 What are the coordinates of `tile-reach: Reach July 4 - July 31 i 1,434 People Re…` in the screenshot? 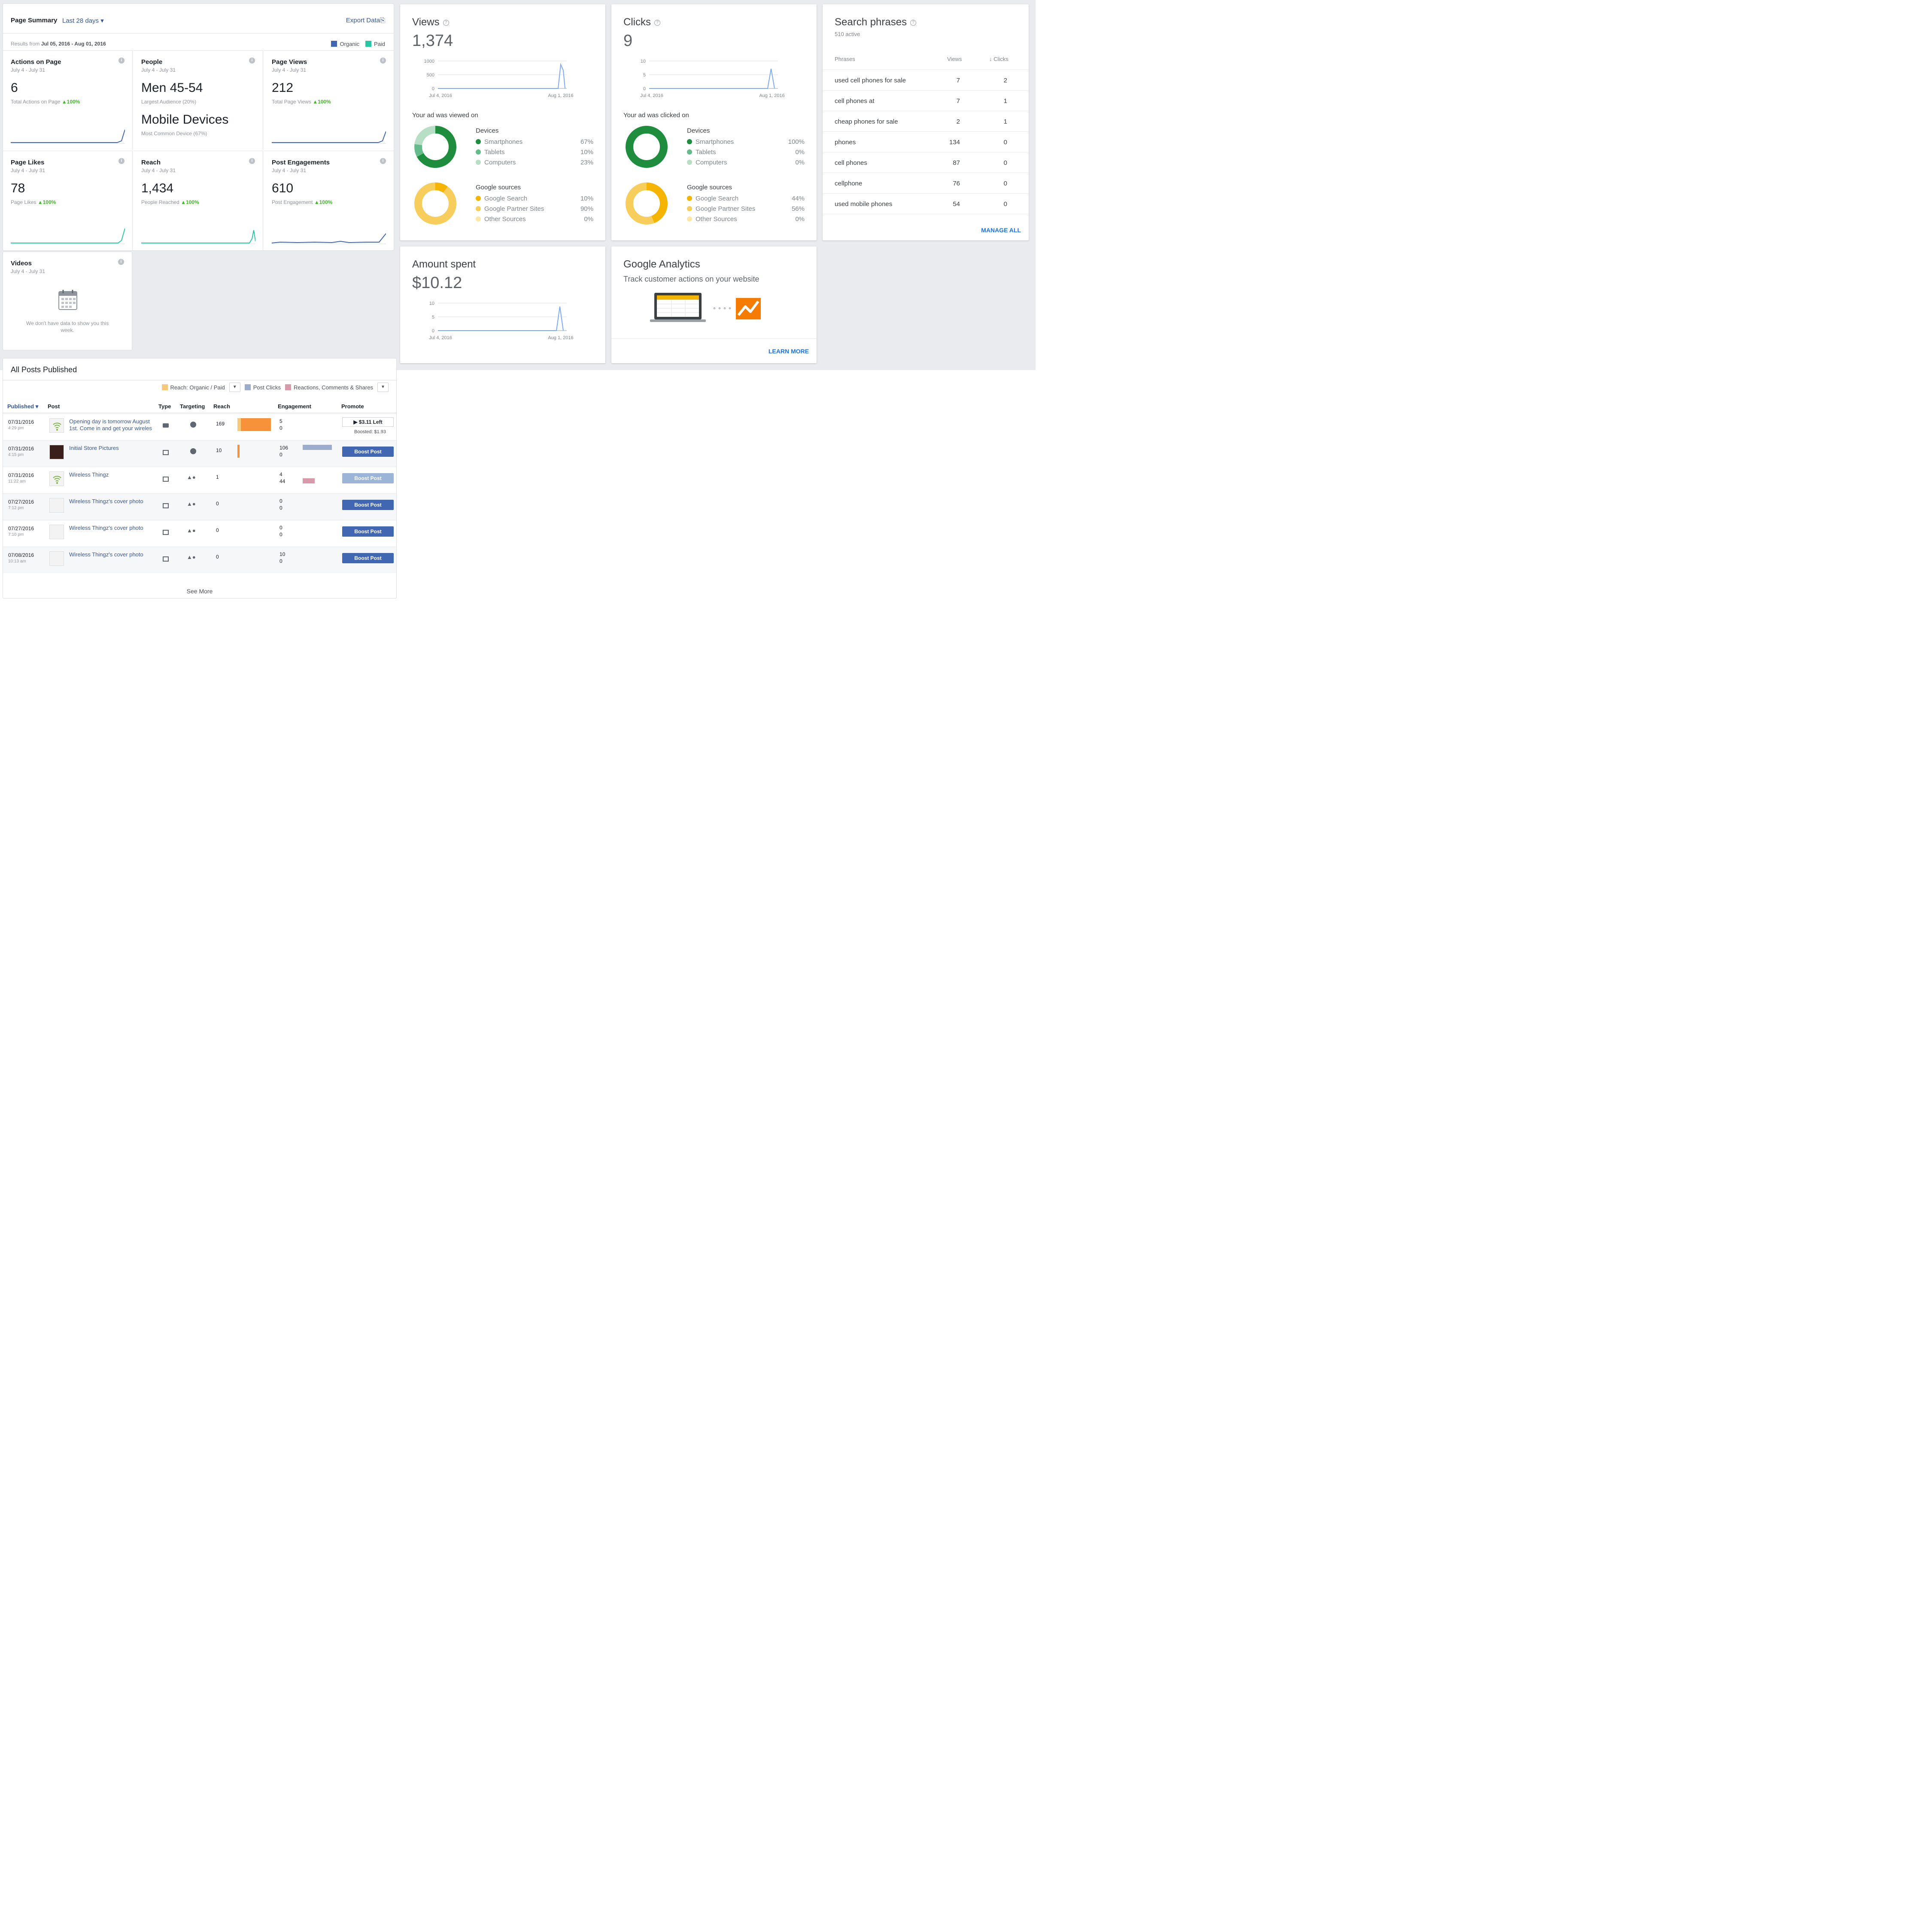 It's located at (198, 201).